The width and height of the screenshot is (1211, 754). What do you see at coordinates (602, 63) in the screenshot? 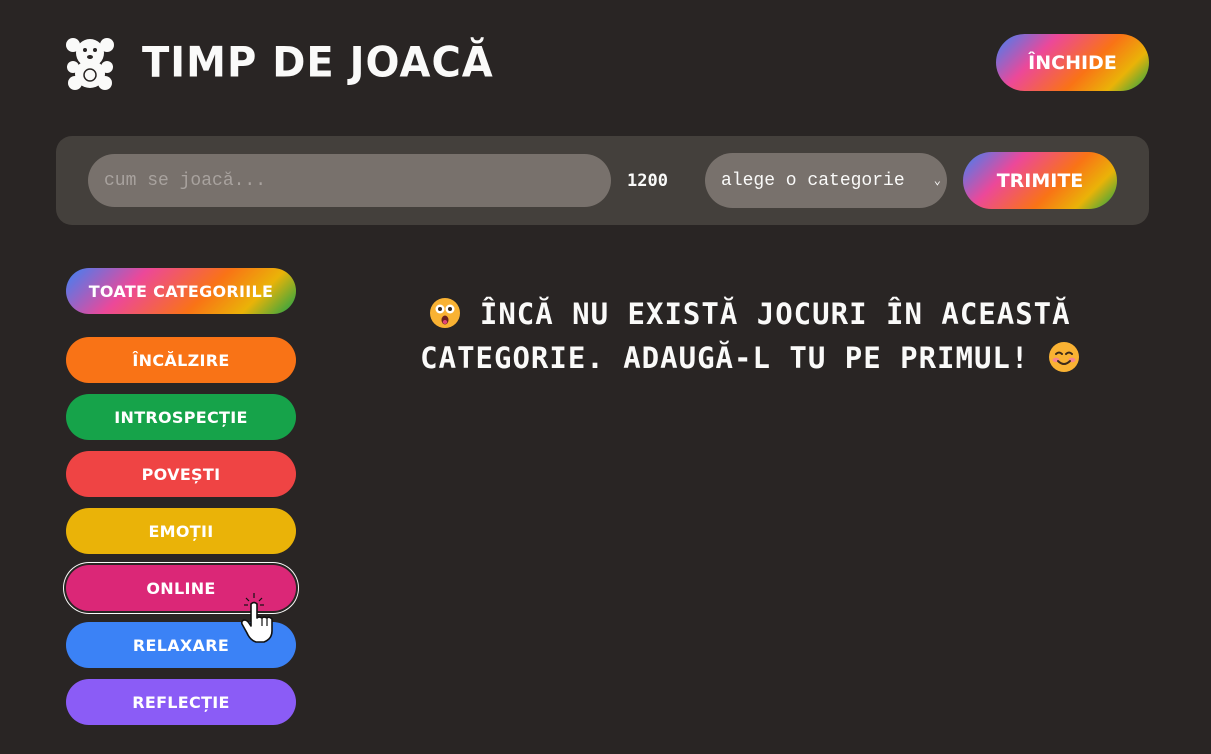
I see `header: Timp de joacă Închide` at bounding box center [602, 63].